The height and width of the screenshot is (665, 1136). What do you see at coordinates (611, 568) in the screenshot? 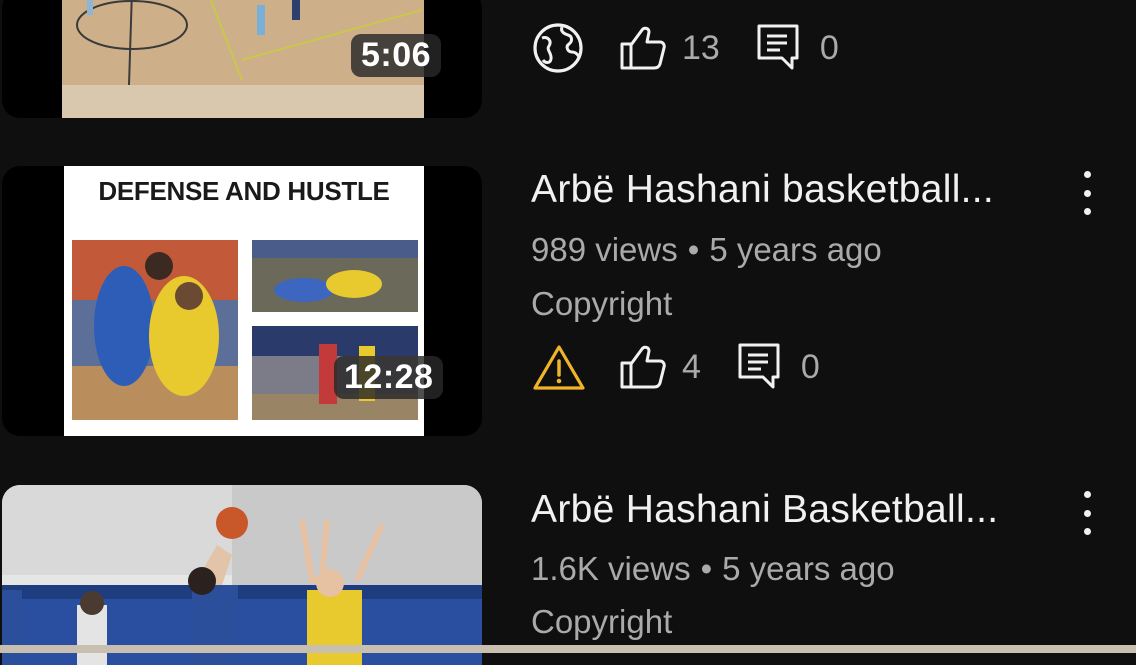
I see `view-count: 1.6K views` at bounding box center [611, 568].